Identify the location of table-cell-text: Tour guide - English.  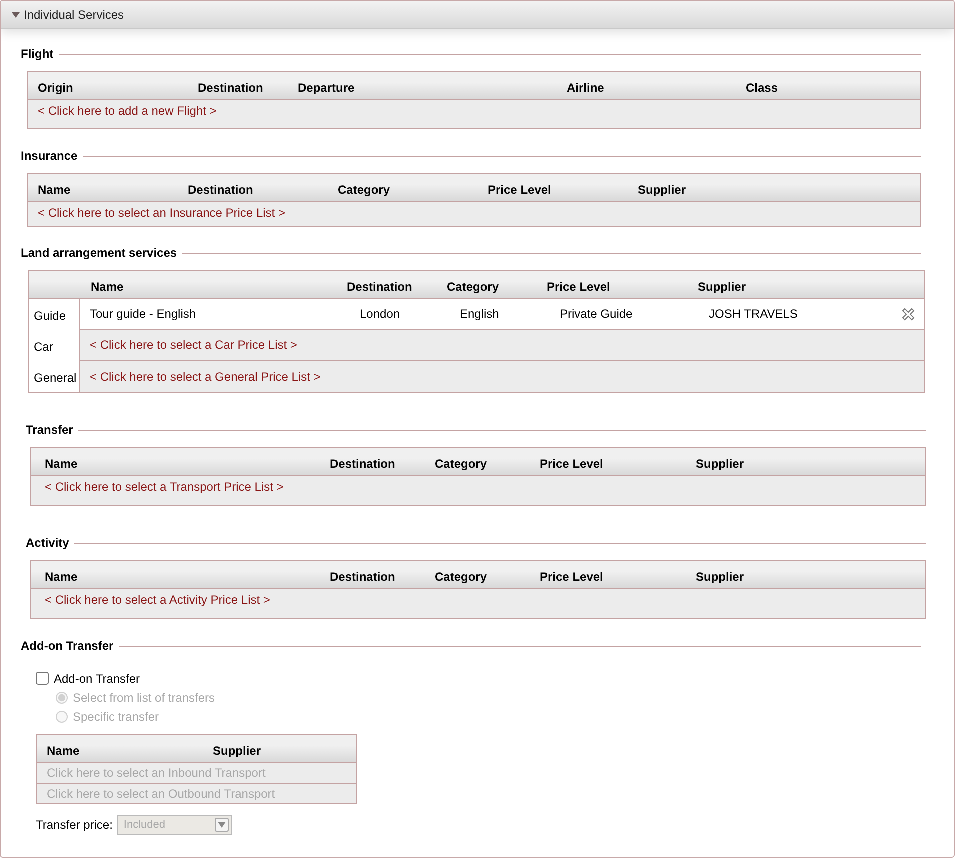
(144, 314).